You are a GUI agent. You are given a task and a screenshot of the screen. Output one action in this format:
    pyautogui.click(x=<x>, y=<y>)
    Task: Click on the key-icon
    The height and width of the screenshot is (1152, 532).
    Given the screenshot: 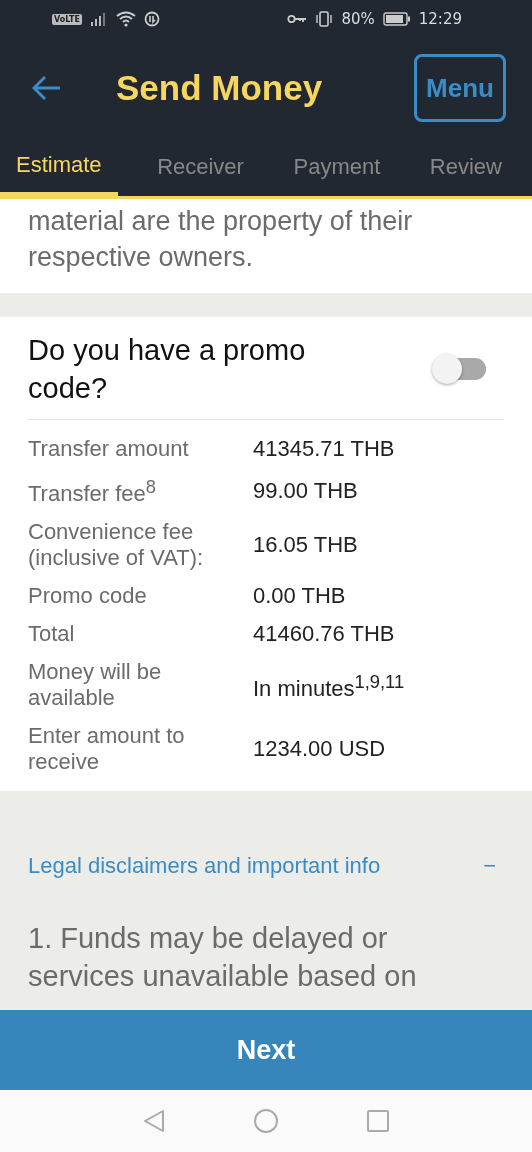 What is the action you would take?
    pyautogui.click(x=297, y=19)
    